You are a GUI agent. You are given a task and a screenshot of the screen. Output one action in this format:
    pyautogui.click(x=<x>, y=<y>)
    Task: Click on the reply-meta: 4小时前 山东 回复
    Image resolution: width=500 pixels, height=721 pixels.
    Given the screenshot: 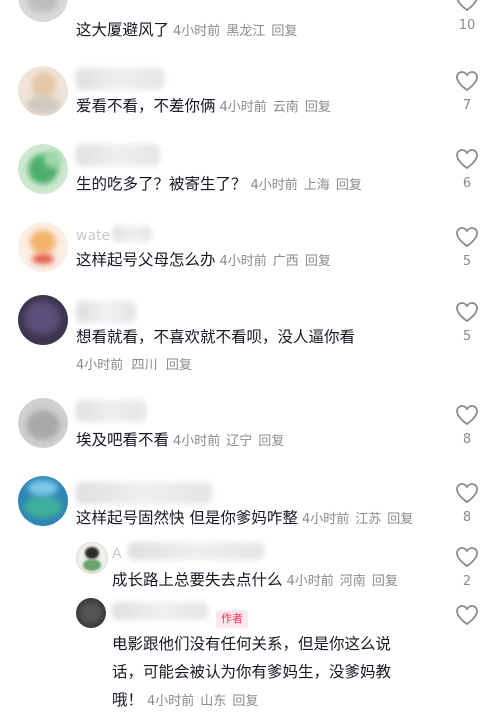 What is the action you would take?
    pyautogui.click(x=203, y=701)
    